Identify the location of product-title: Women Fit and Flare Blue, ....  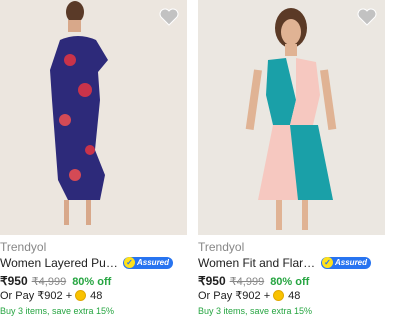
(258, 263).